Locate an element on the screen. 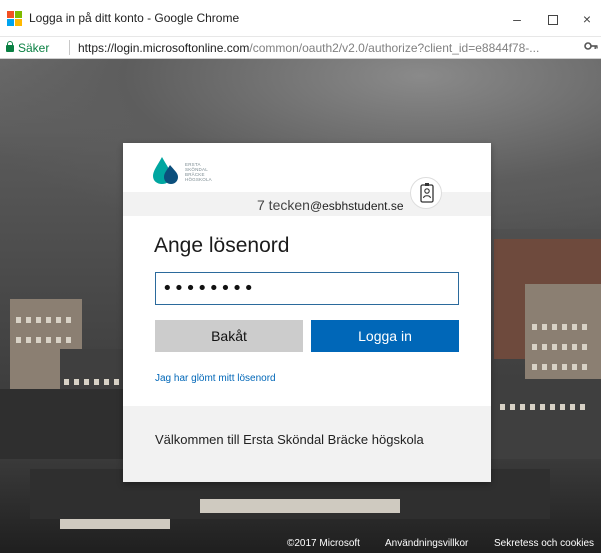 This screenshot has height=553, width=601. identity-text: 7 tecken@esbhstudent.se is located at coordinates (330, 205).